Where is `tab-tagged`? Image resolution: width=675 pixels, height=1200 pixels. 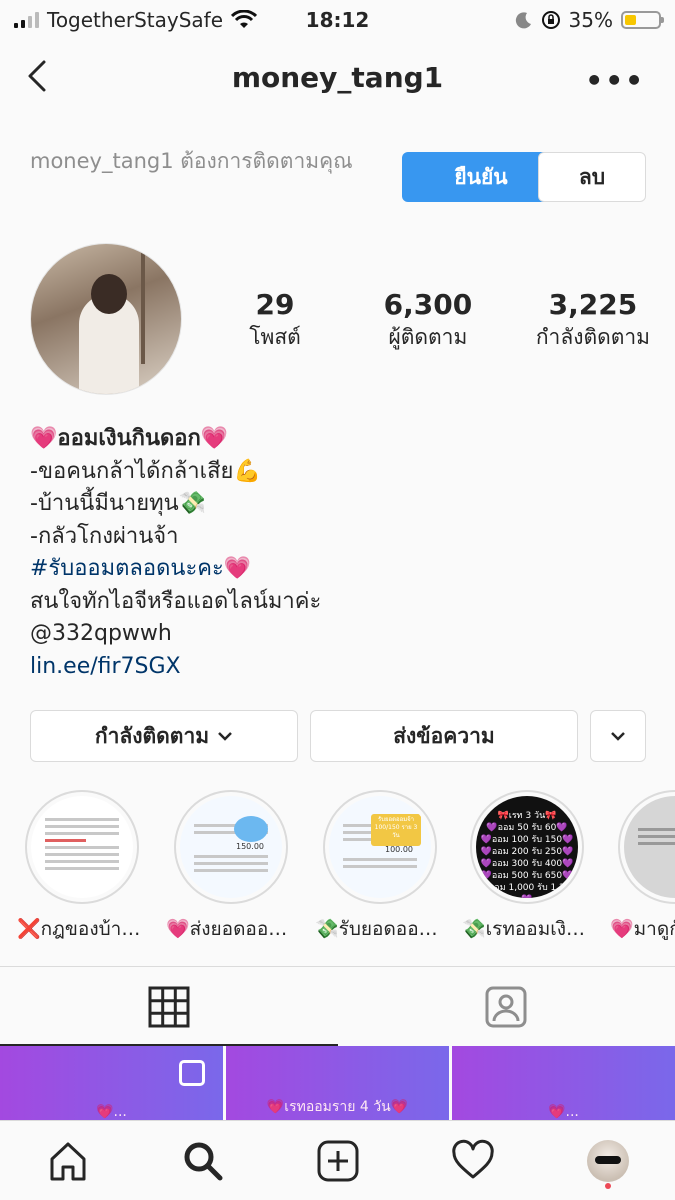
tab-tagged is located at coordinates (506, 1006).